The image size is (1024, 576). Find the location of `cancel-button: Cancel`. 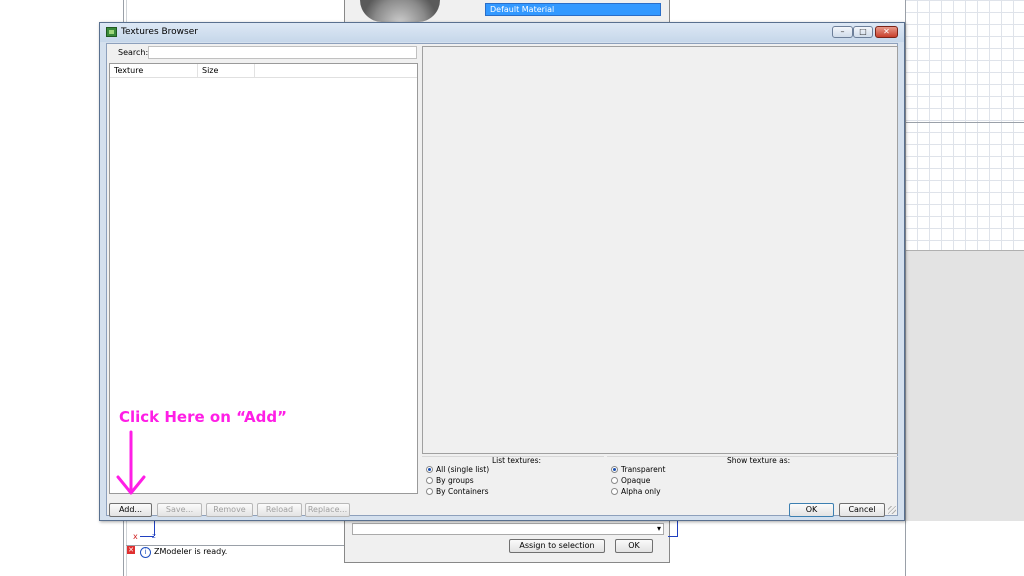

cancel-button: Cancel is located at coordinates (862, 510).